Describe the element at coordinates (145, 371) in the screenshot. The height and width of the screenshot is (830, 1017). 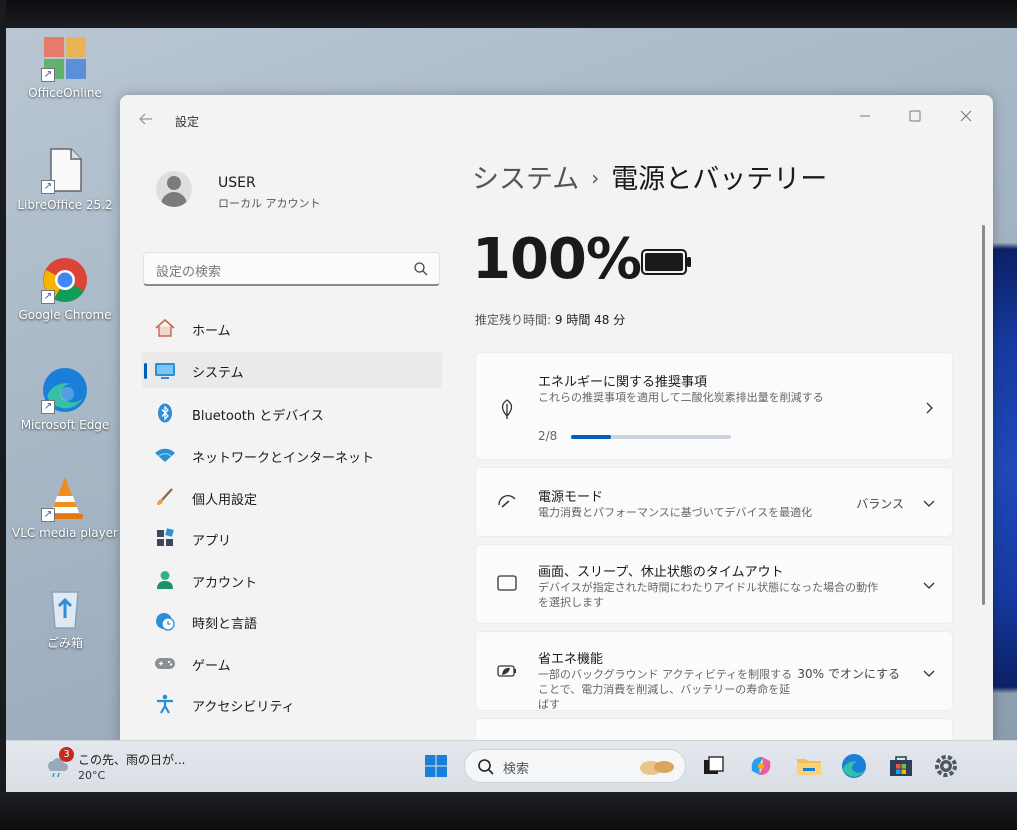
I see `active-indicator` at that location.